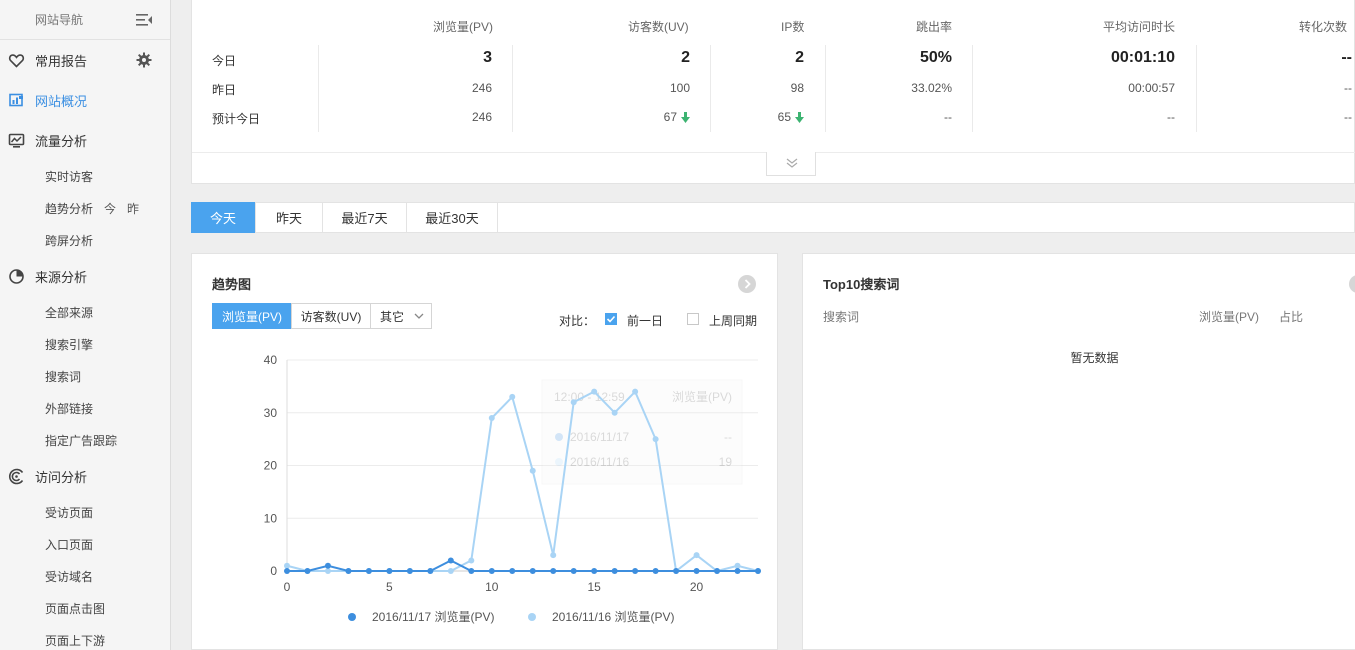 The height and width of the screenshot is (650, 1355). I want to click on check-icon, so click(611, 319).